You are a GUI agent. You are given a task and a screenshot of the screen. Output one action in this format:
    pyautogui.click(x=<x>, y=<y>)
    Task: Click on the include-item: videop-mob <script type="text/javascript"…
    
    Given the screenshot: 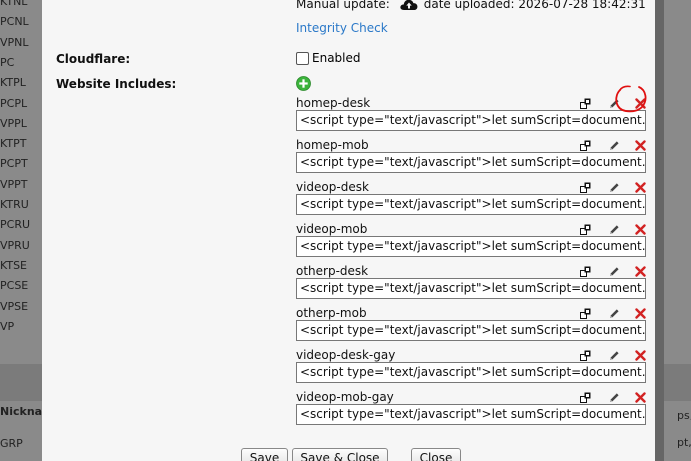 What is the action you would take?
    pyautogui.click(x=471, y=243)
    